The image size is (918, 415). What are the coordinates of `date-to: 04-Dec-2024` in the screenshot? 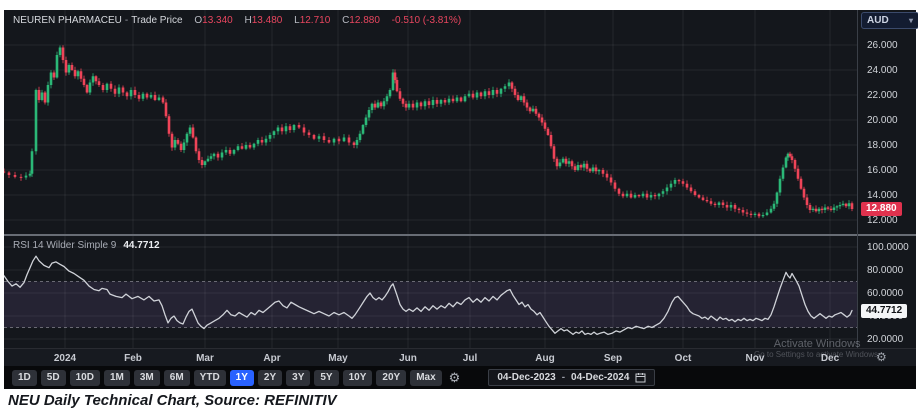 It's located at (600, 377).